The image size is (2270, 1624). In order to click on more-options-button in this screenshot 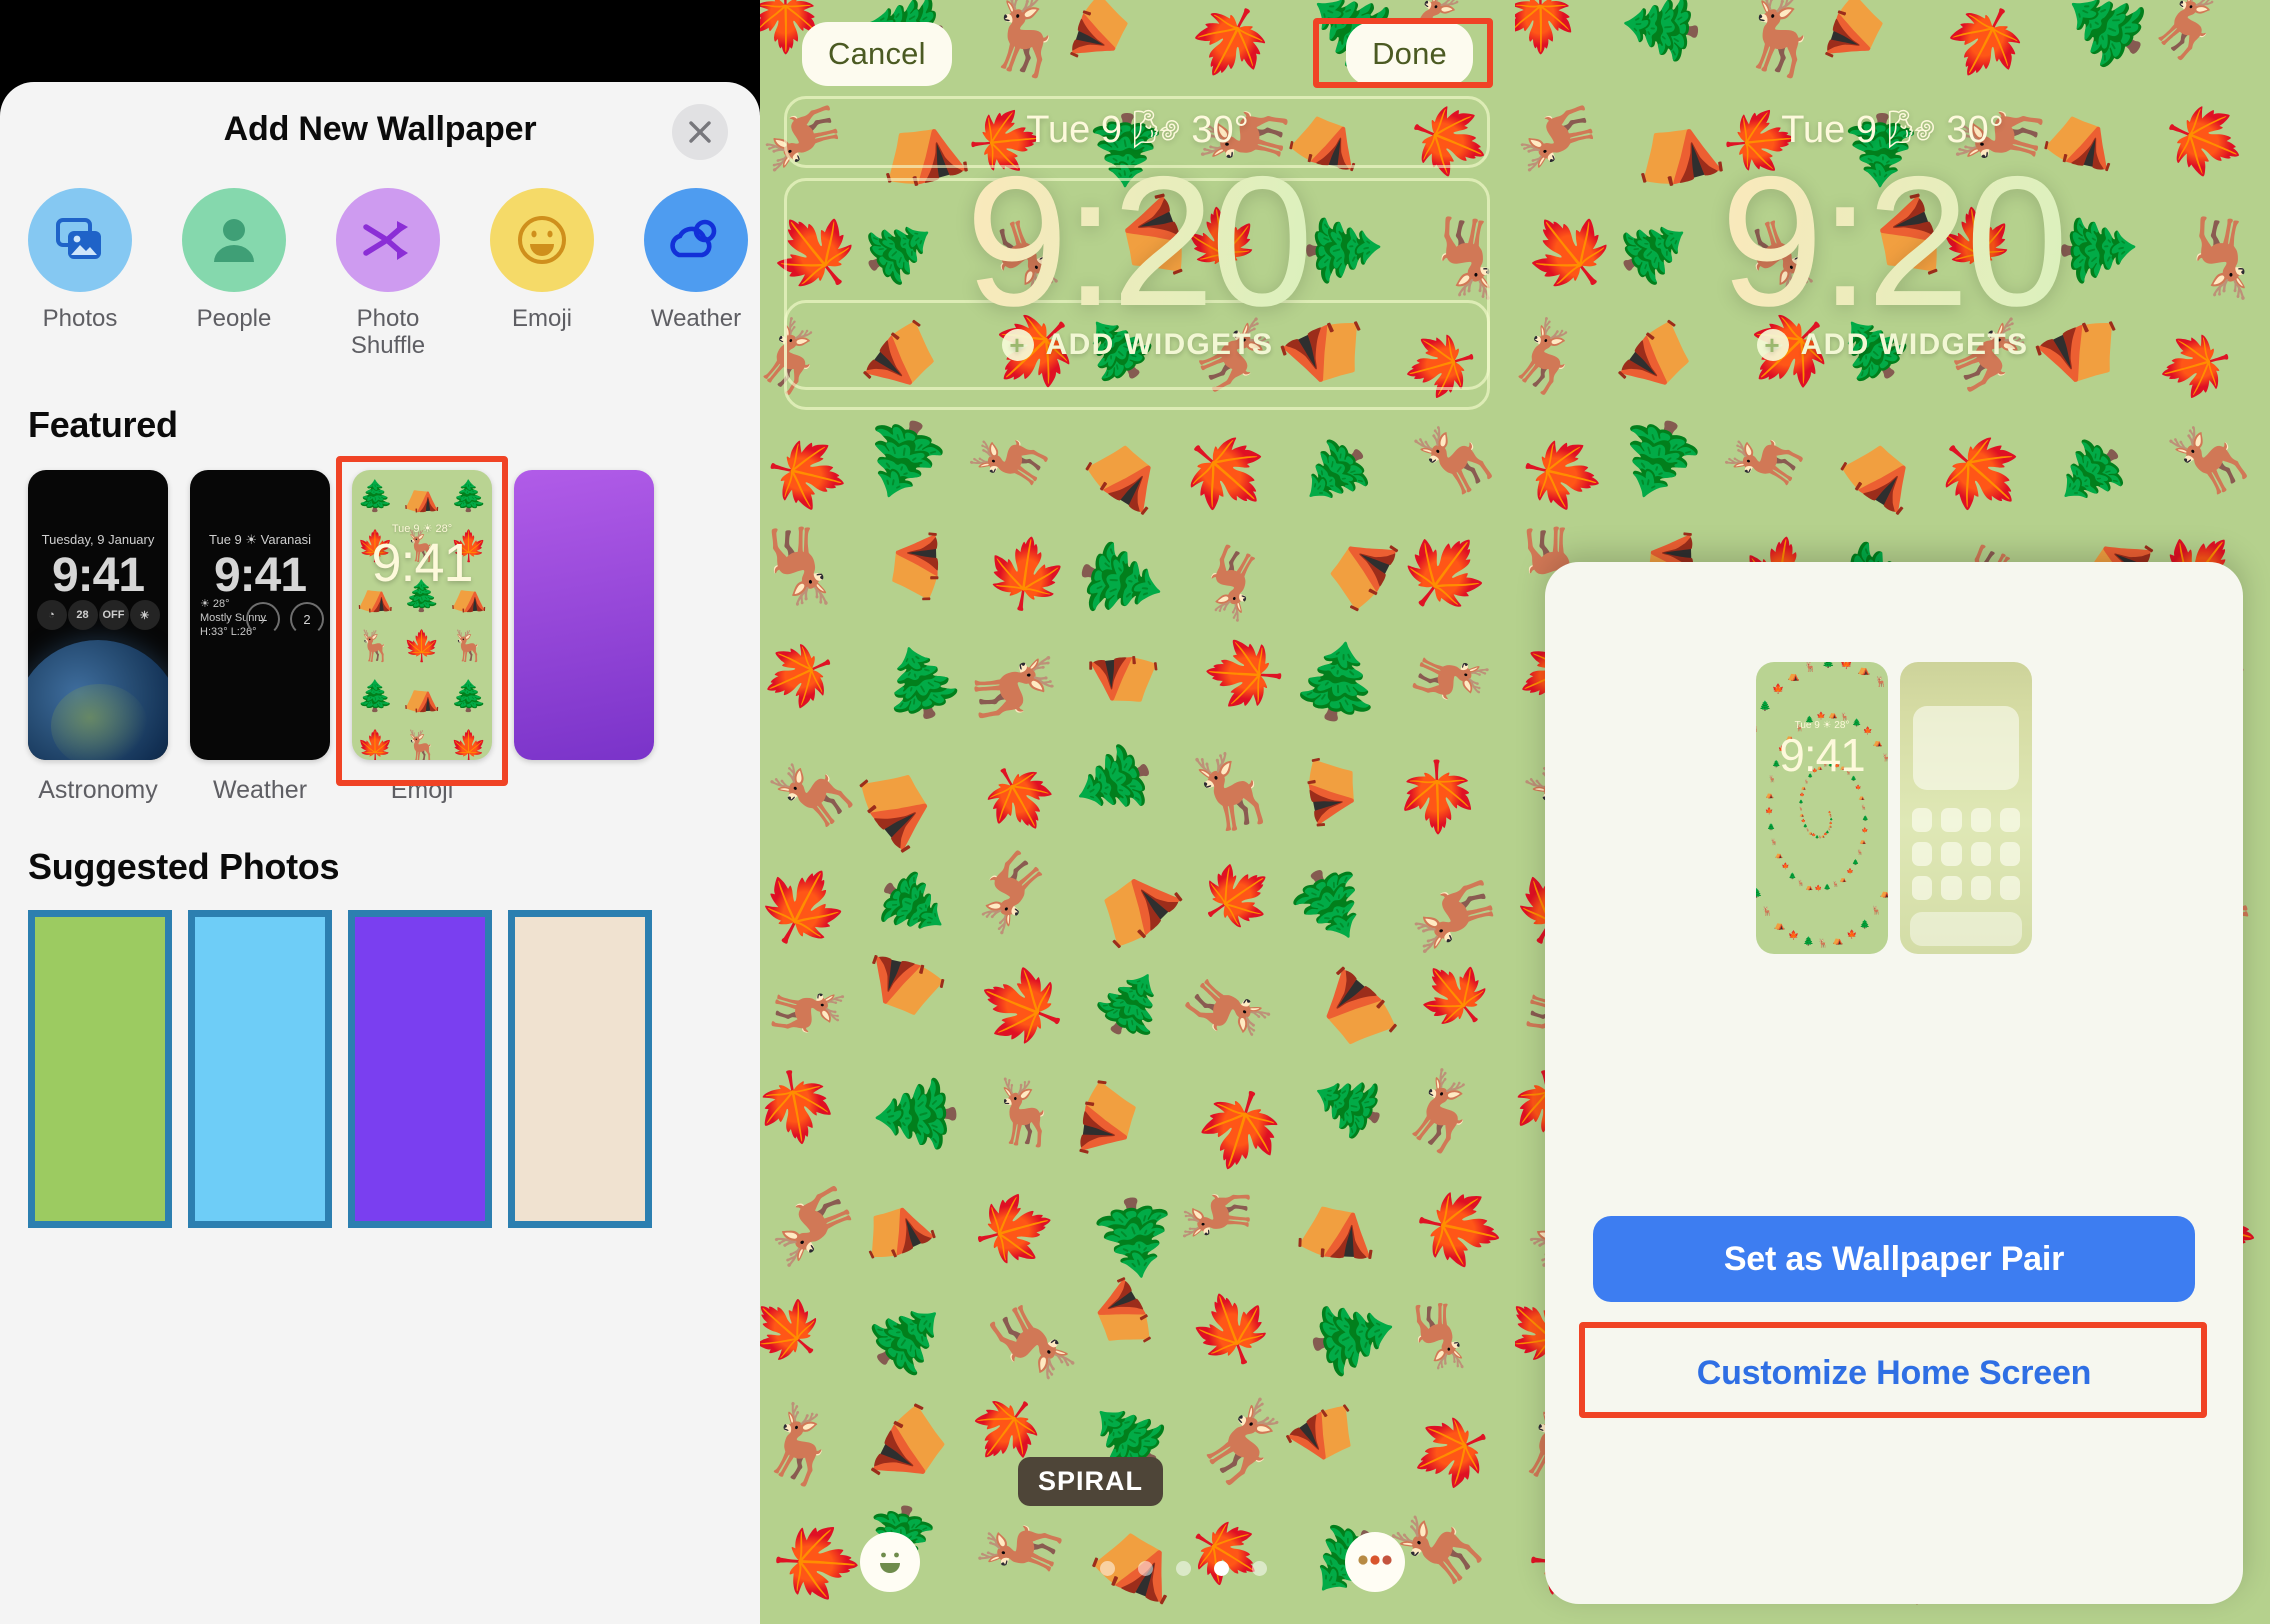, I will do `click(1375, 1562)`.